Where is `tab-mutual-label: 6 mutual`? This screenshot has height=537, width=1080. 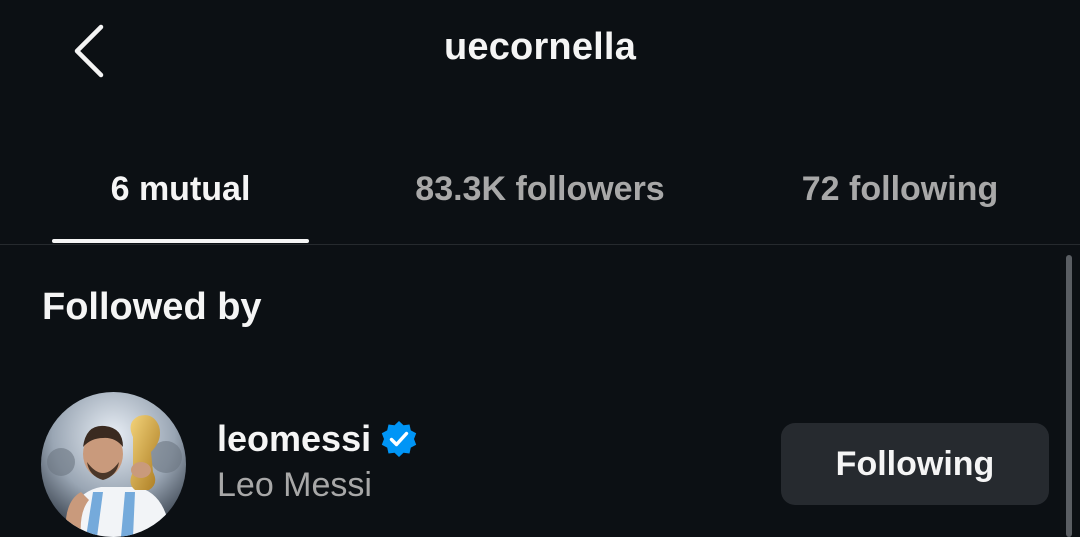 tab-mutual-label: 6 mutual is located at coordinates (180, 189).